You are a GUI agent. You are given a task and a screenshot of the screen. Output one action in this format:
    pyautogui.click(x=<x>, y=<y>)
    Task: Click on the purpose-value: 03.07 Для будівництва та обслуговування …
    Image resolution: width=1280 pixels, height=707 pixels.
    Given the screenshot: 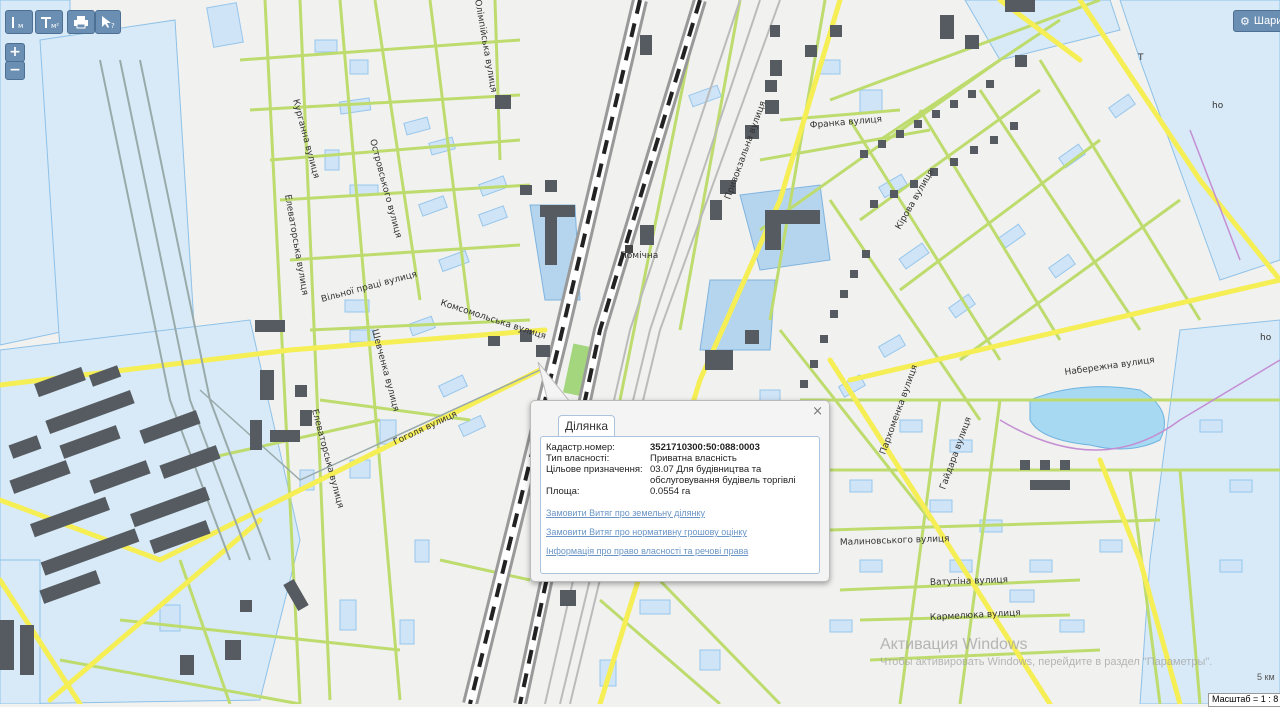 What is the action you would take?
    pyautogui.click(x=723, y=475)
    